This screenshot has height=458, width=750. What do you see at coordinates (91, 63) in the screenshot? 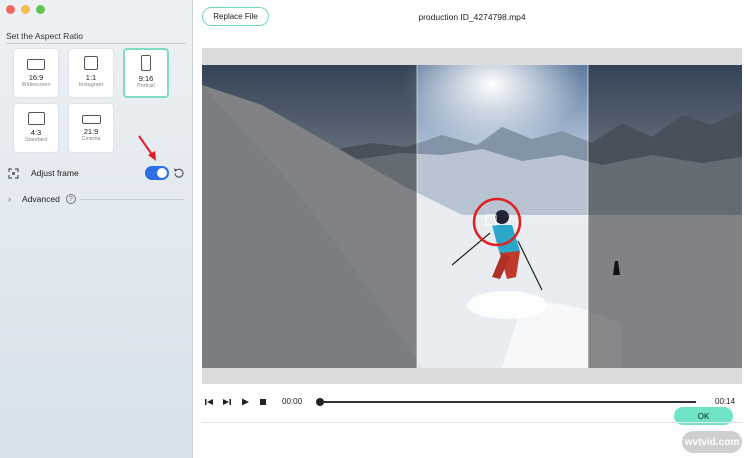
I see `square-icon` at bounding box center [91, 63].